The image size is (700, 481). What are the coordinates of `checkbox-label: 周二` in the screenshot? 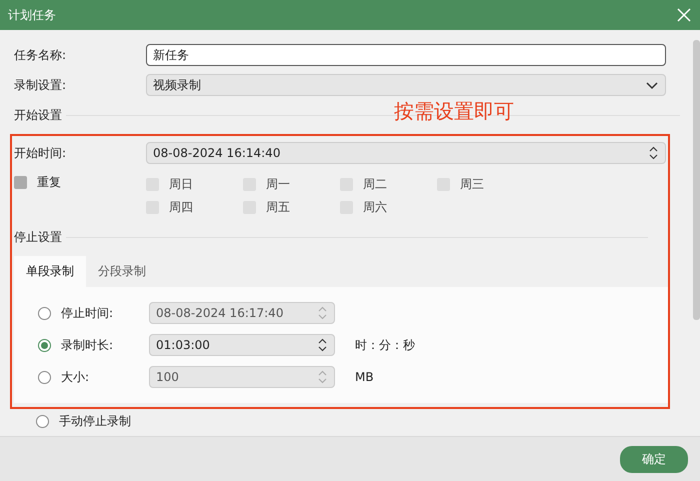 It's located at (375, 184).